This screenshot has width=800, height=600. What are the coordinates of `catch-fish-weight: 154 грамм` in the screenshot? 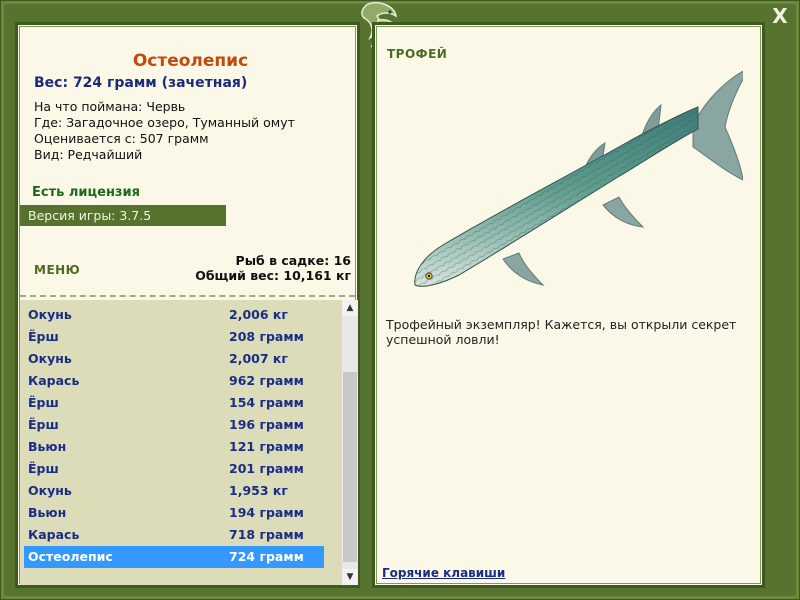 It's located at (266, 402).